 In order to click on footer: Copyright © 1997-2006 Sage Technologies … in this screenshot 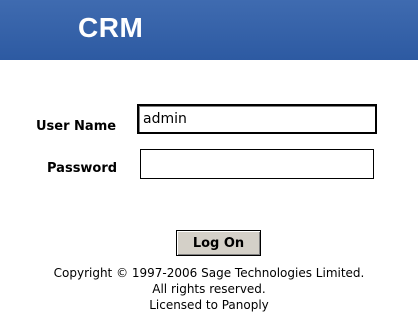, I will do `click(209, 289)`.